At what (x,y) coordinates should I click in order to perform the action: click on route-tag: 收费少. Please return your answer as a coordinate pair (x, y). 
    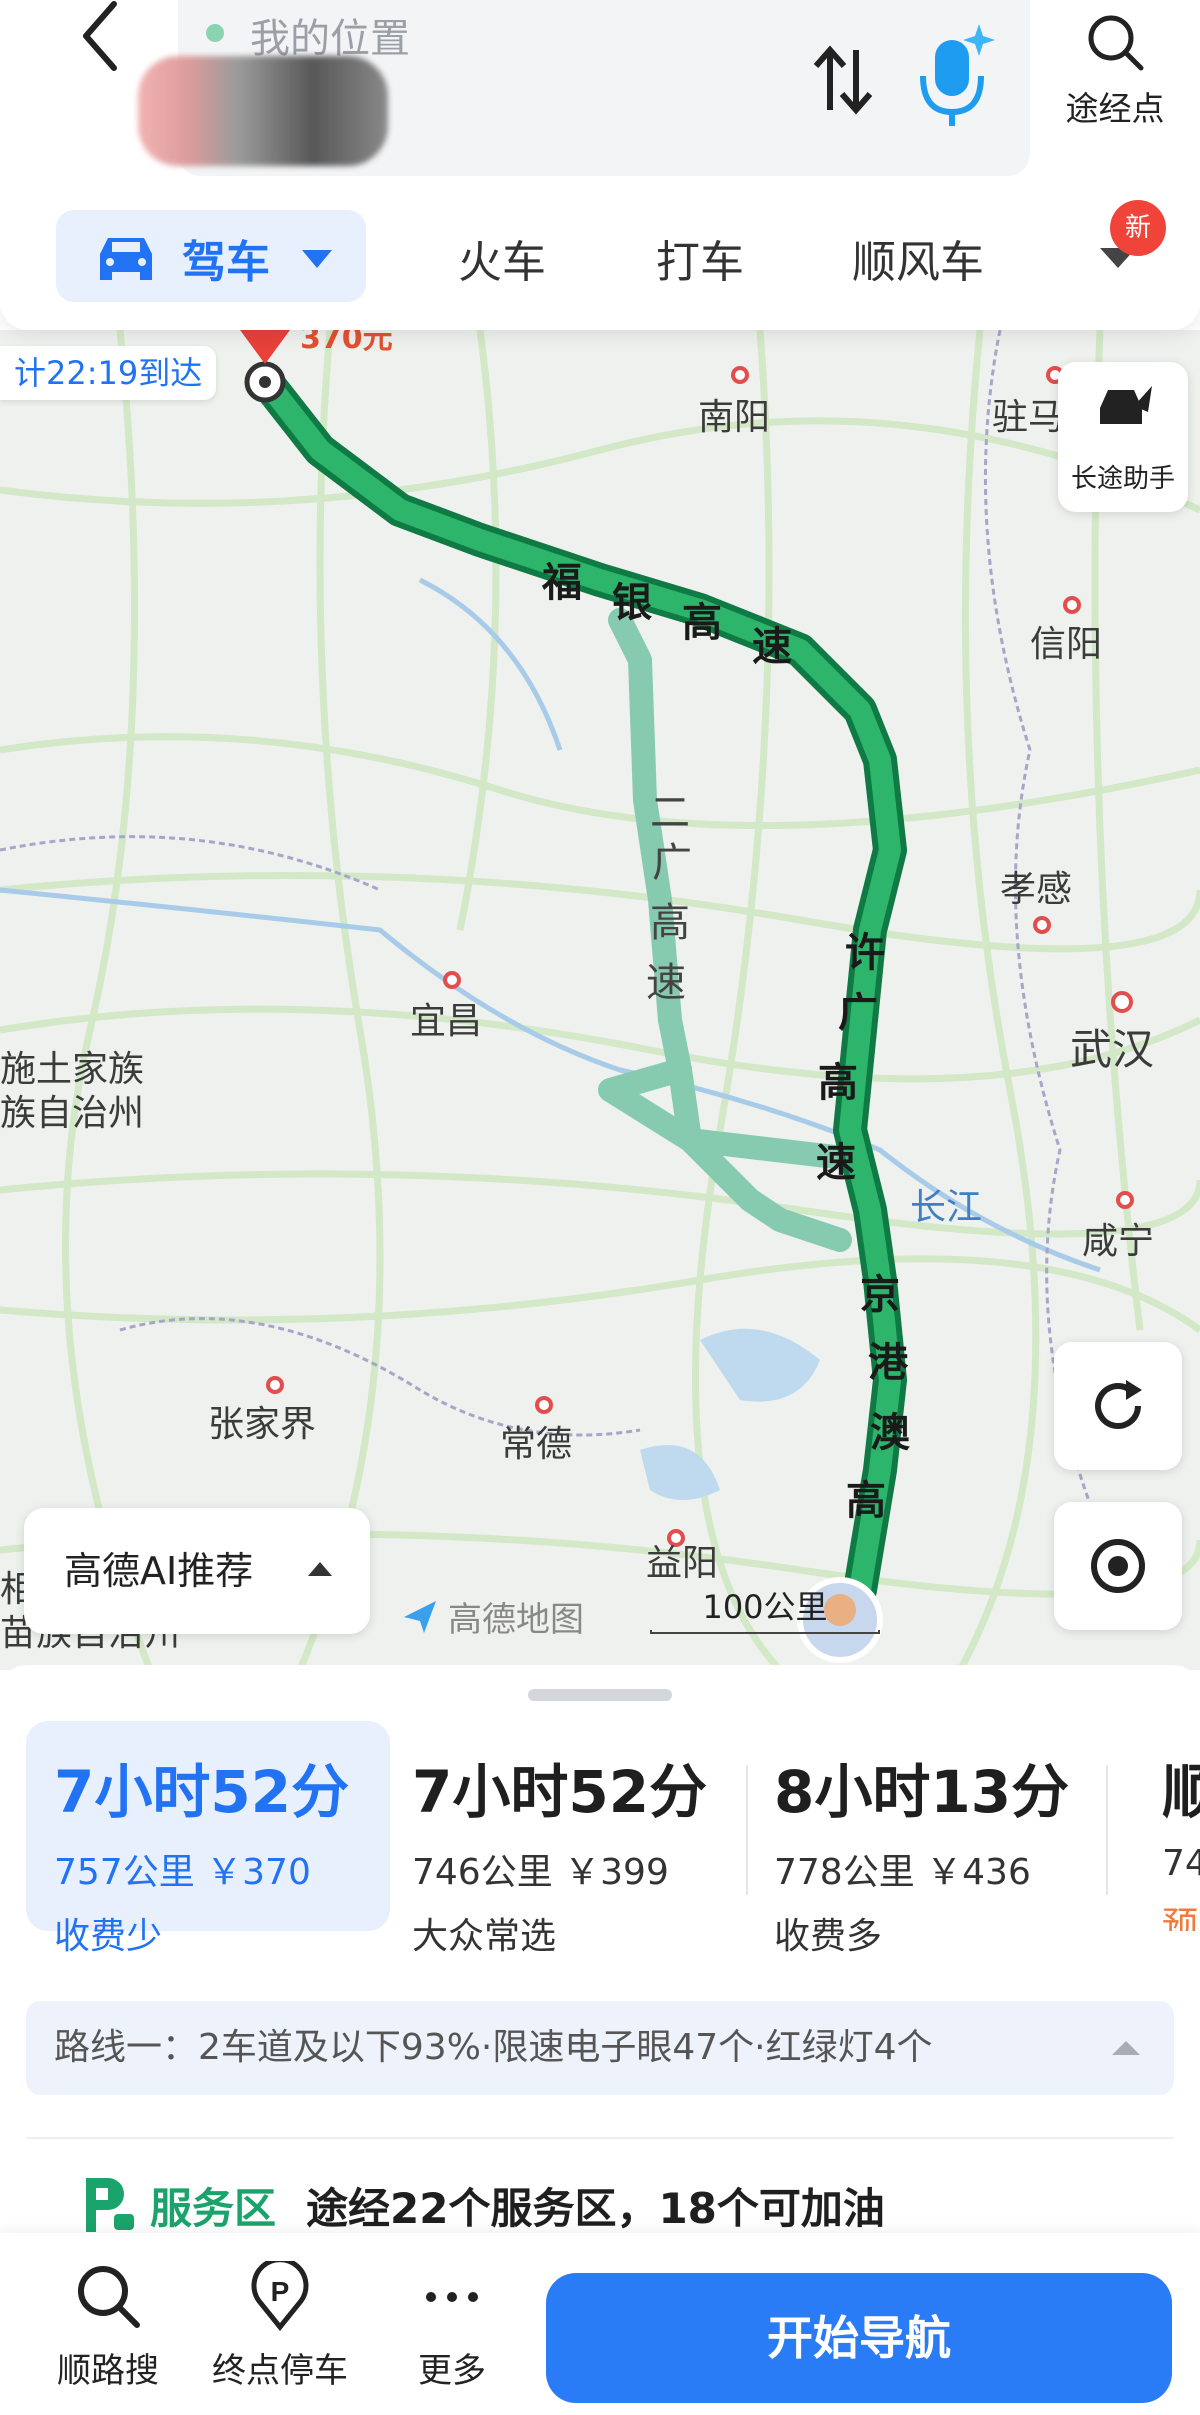
    Looking at the image, I should click on (108, 1936).